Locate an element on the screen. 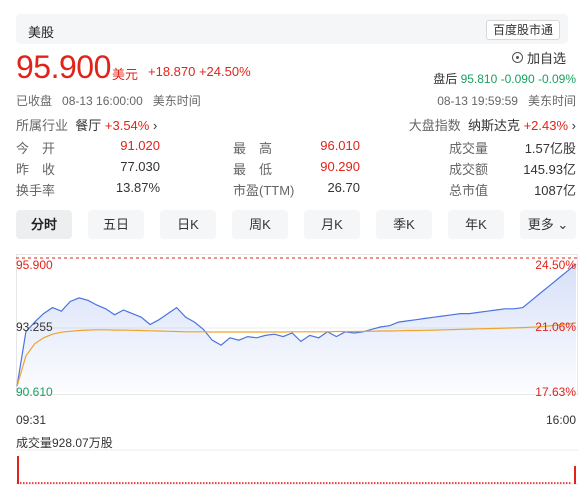  stat-value: 145.93亿 is located at coordinates (549, 169).